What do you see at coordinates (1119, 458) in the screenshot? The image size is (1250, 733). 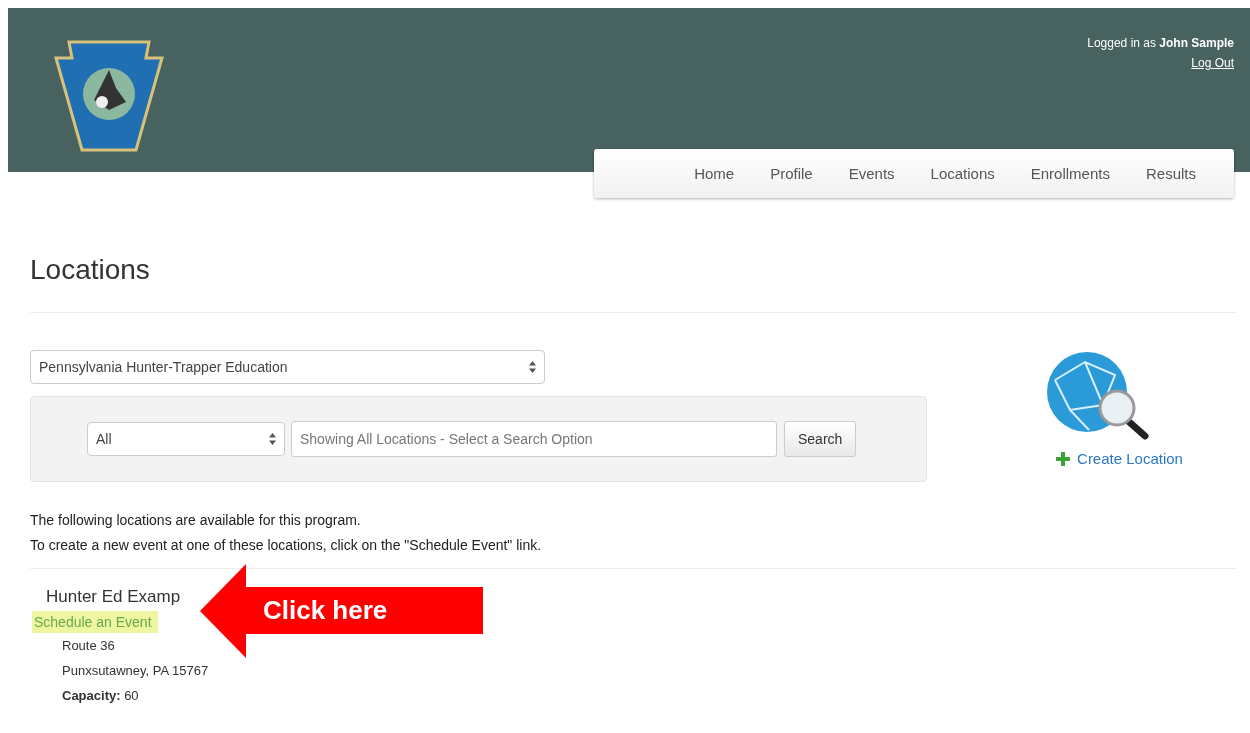 I see `create-location-link: Create Location` at bounding box center [1119, 458].